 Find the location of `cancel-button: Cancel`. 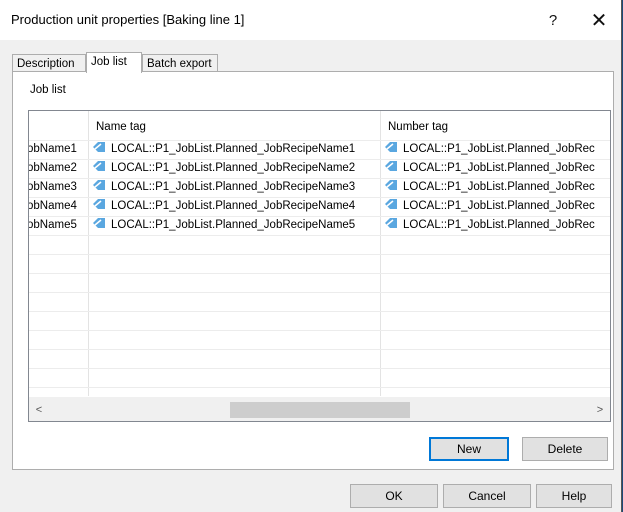

cancel-button: Cancel is located at coordinates (487, 496).